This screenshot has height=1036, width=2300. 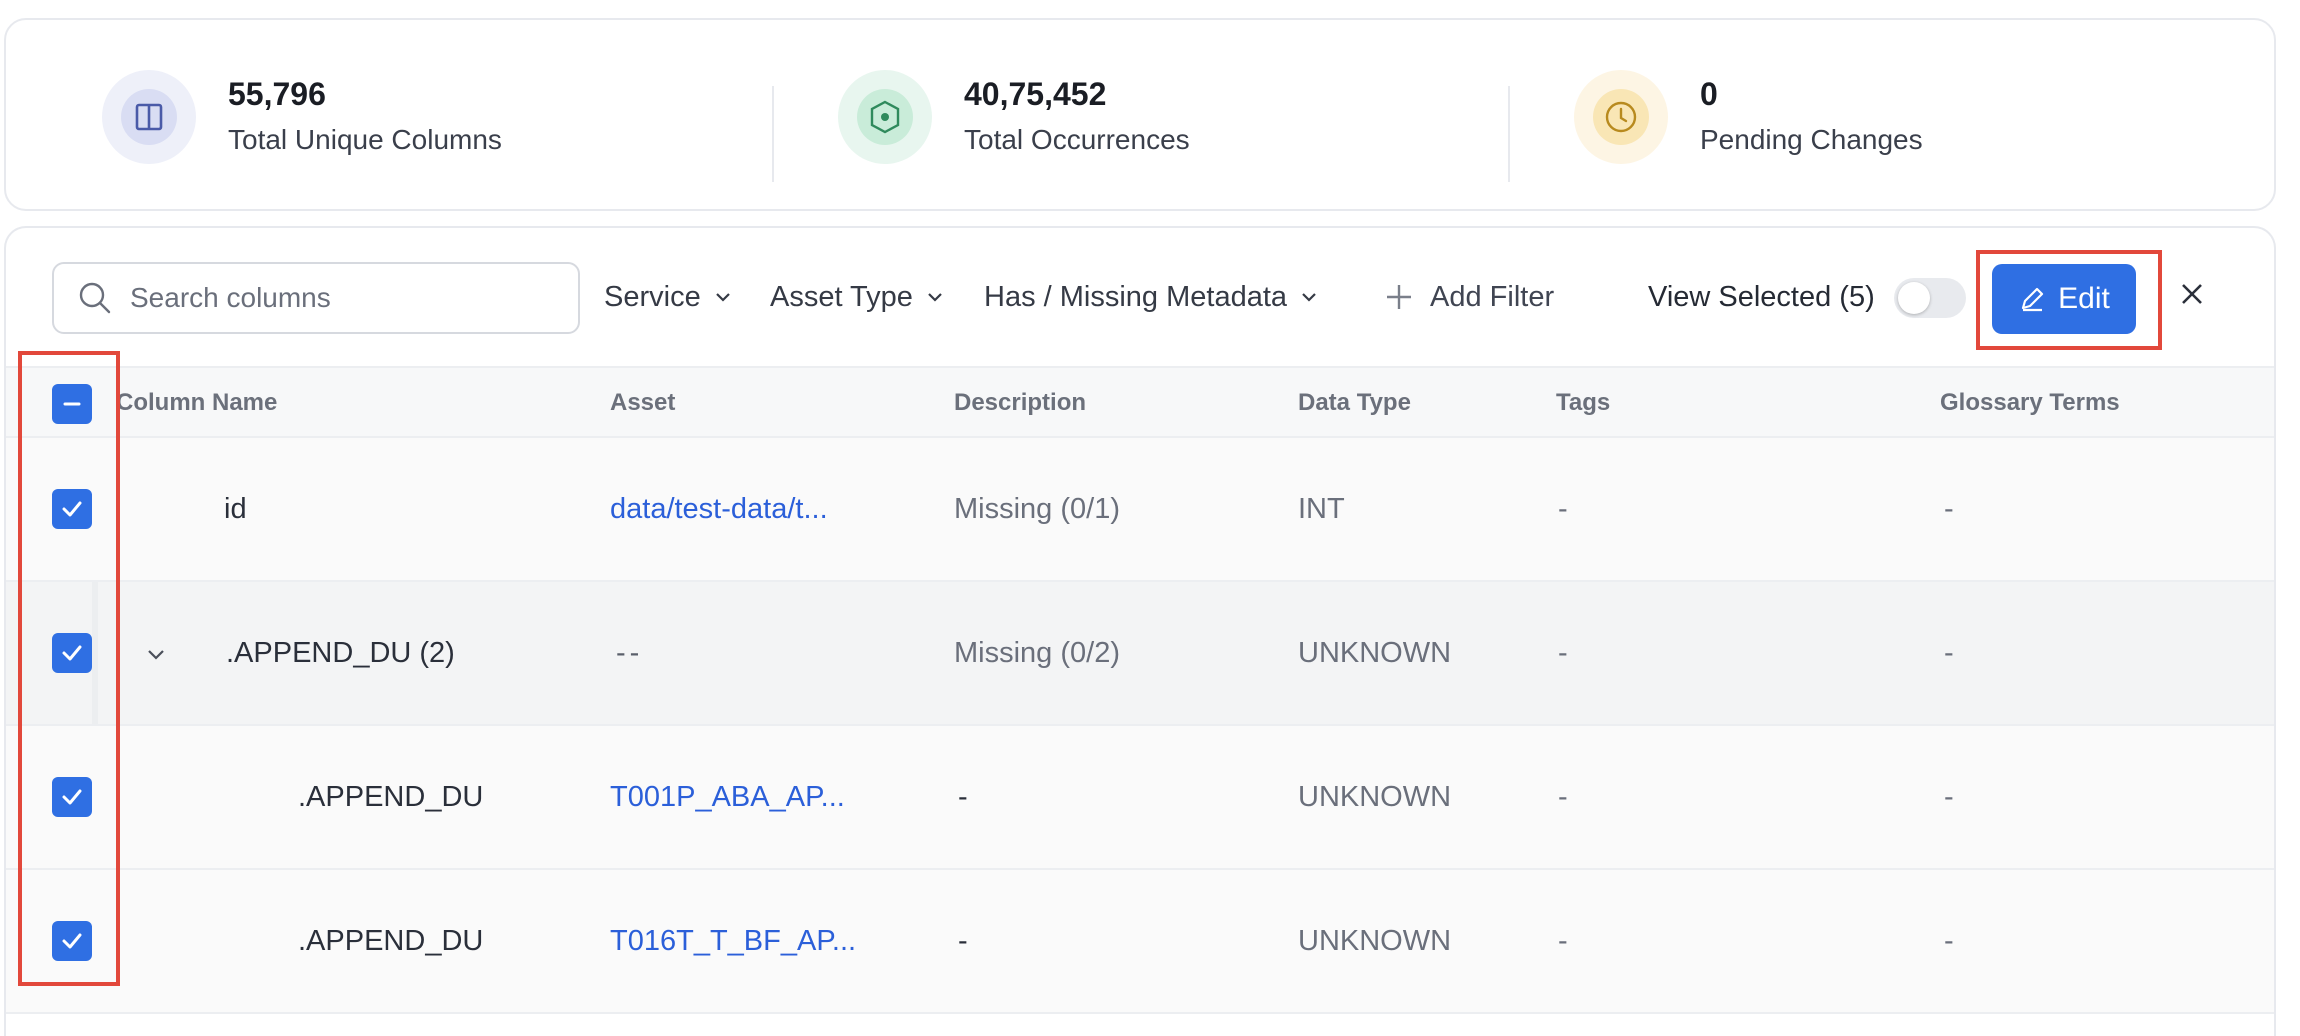 I want to click on add-filter-label: Add Filter, so click(x=1492, y=296).